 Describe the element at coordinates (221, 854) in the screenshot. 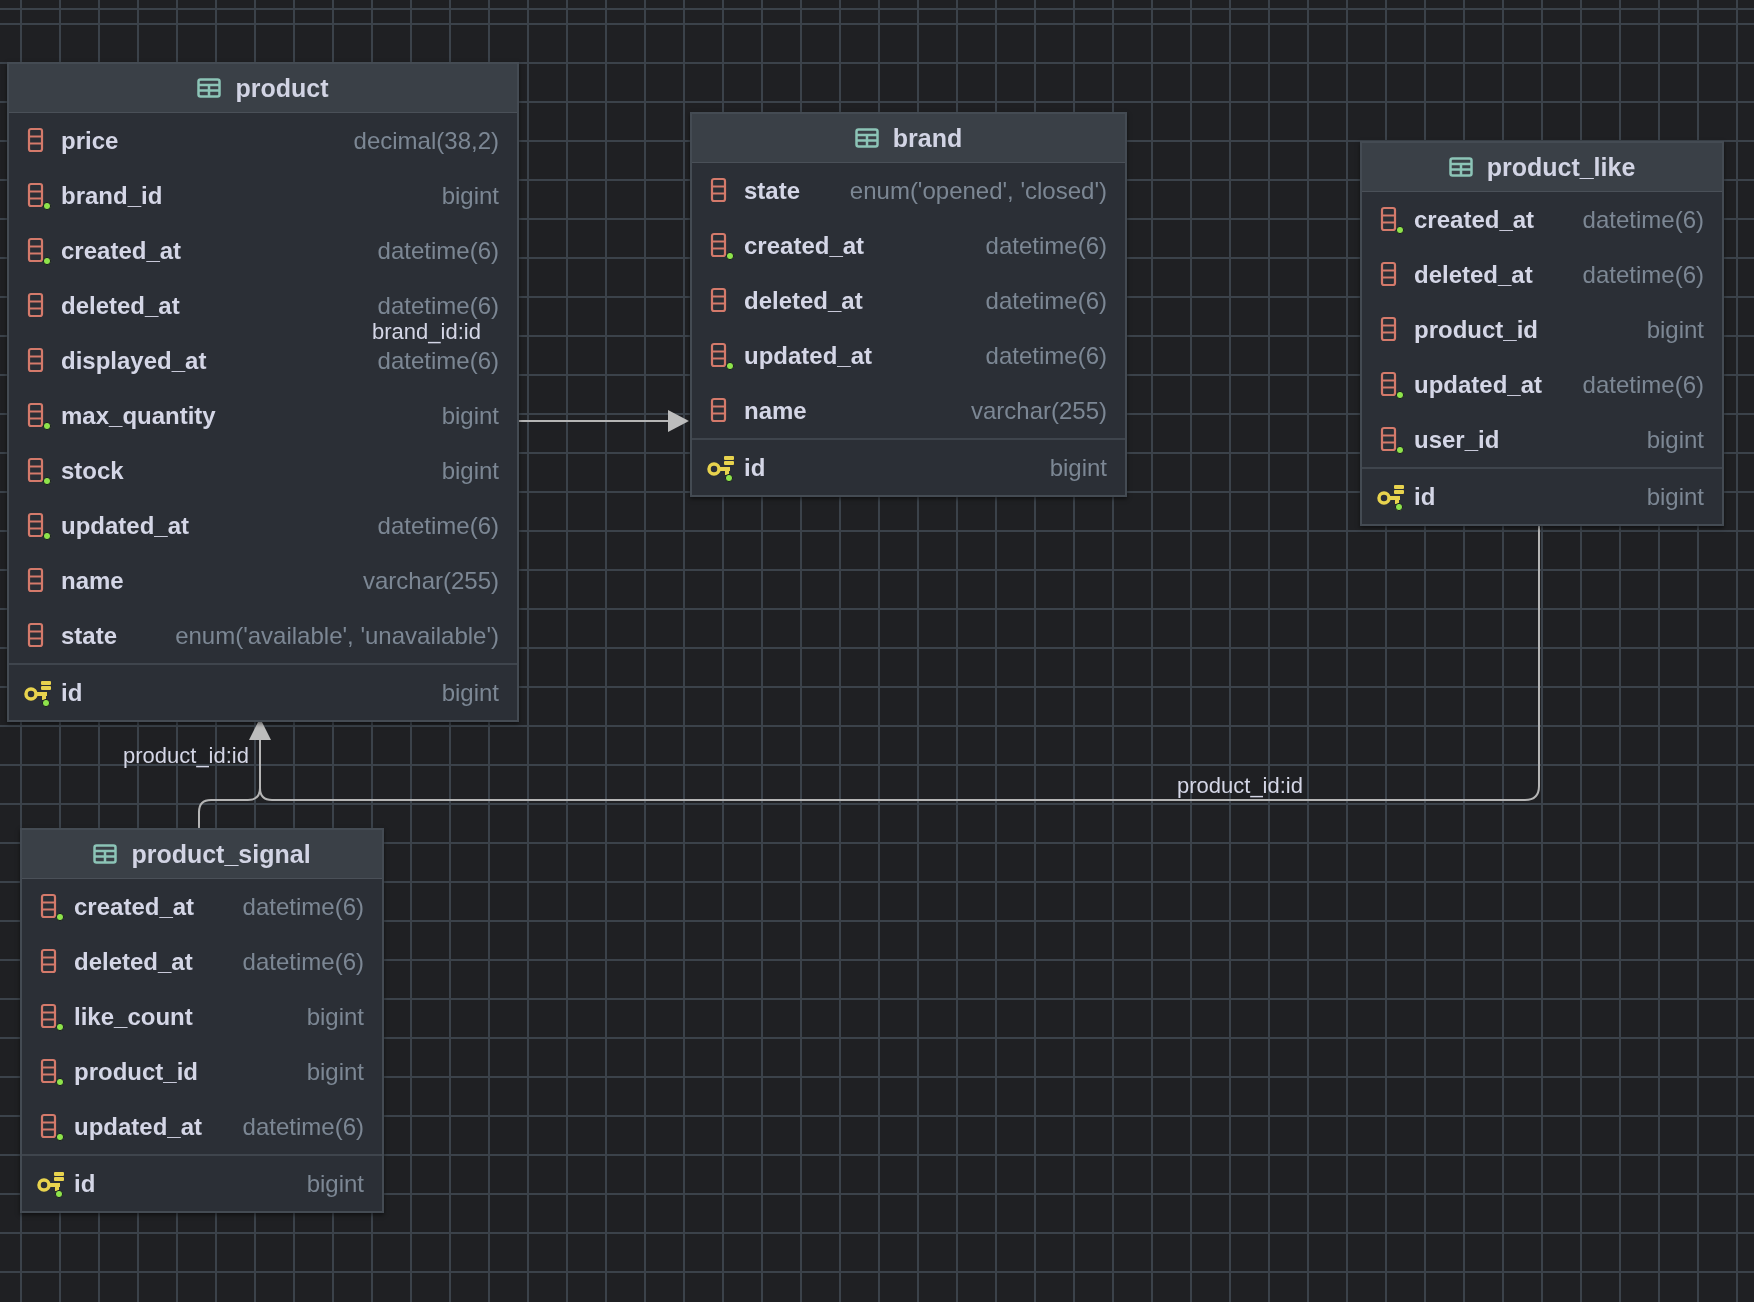

I see `table-title: product_signal` at that location.